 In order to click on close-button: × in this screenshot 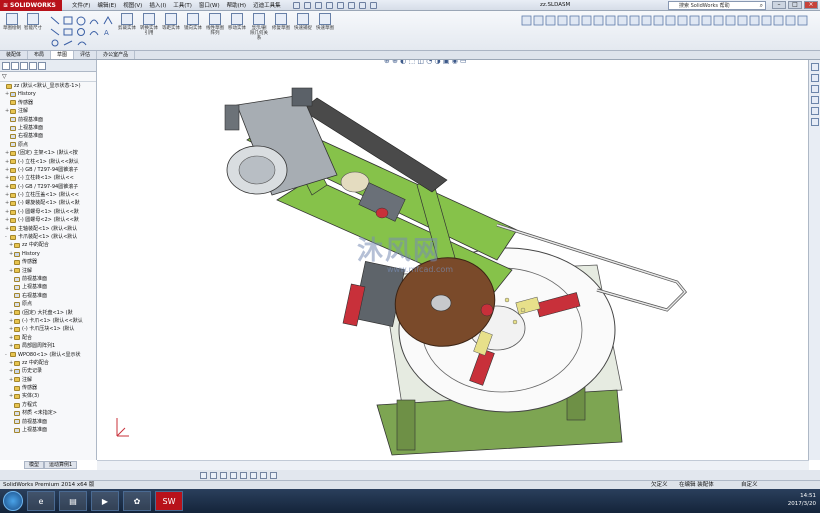, I will do `click(811, 5)`.